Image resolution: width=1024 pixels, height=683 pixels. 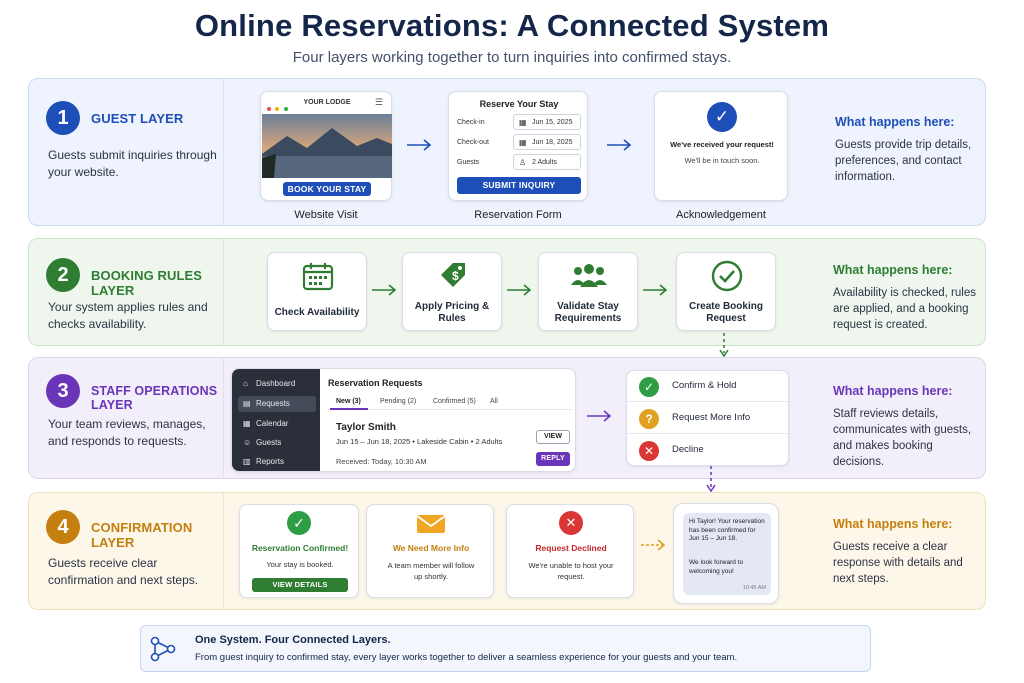 I want to click on tab-pending: Pending (2), so click(x=398, y=401).